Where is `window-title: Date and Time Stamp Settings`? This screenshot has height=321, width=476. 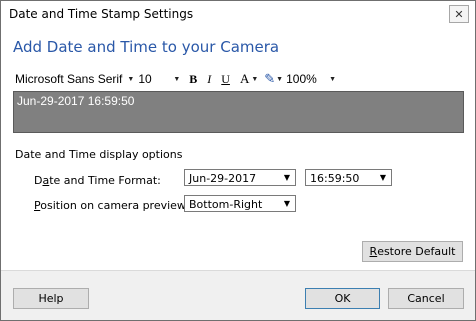
window-title: Date and Time Stamp Settings is located at coordinates (101, 14).